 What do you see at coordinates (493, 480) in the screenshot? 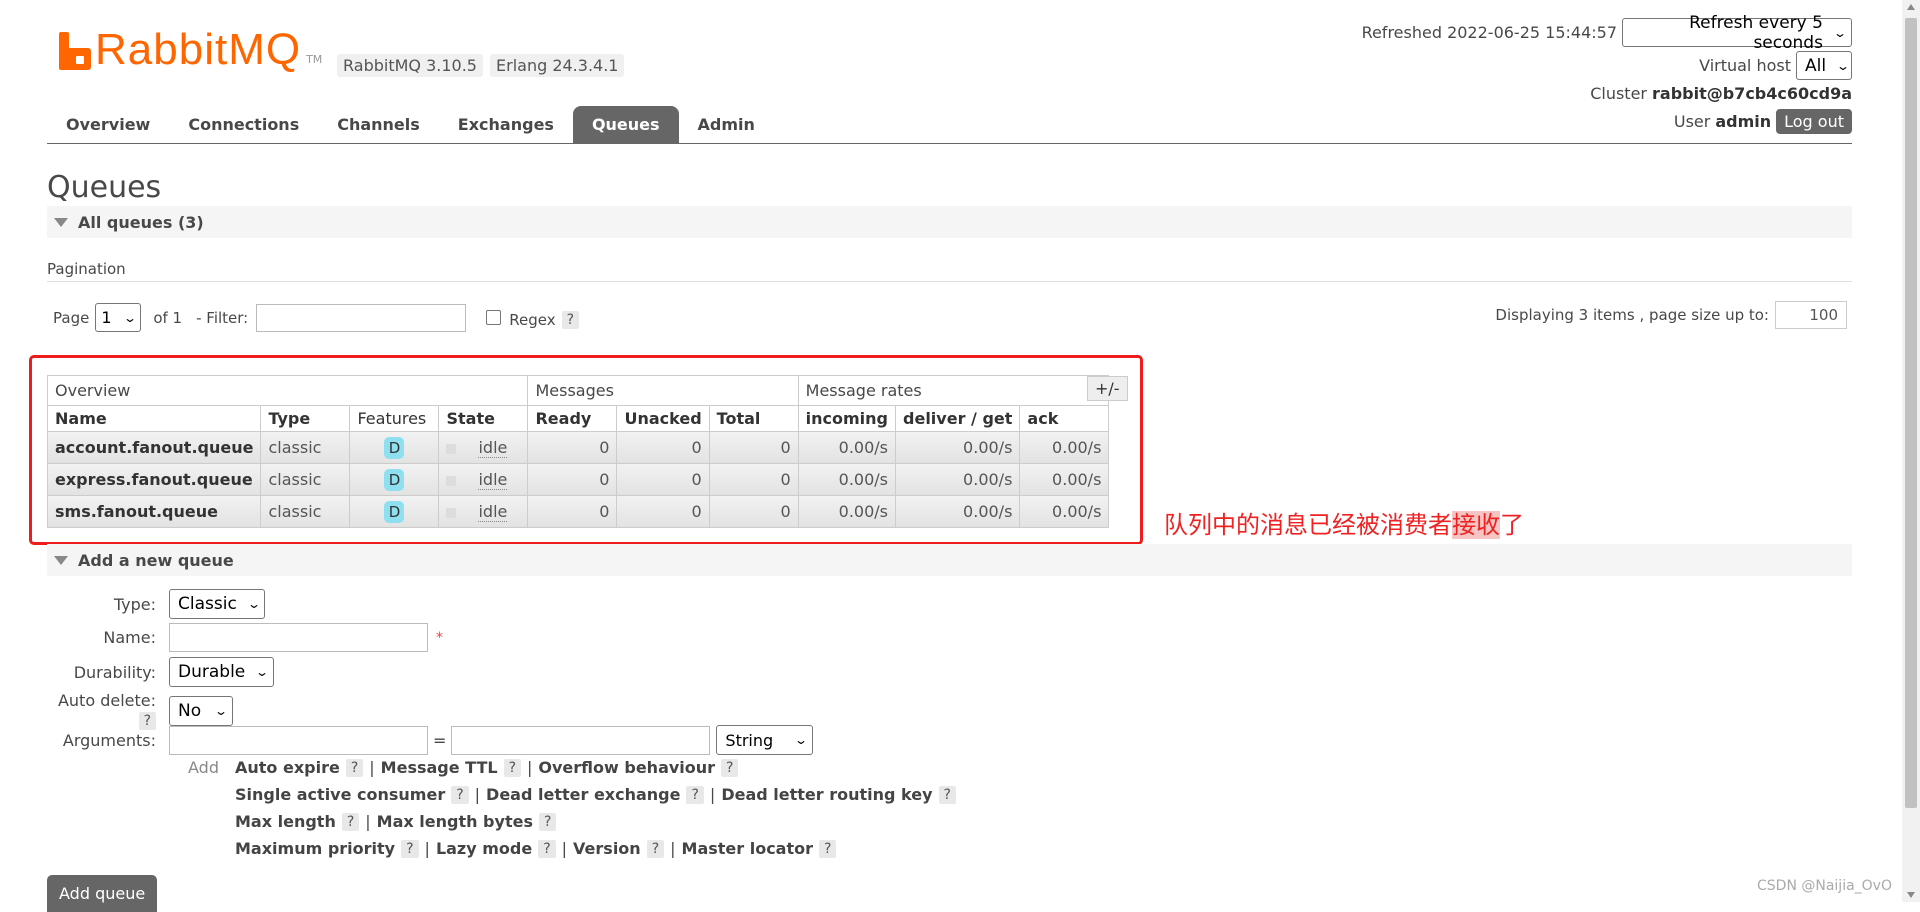
I see `queue-state: idle` at bounding box center [493, 480].